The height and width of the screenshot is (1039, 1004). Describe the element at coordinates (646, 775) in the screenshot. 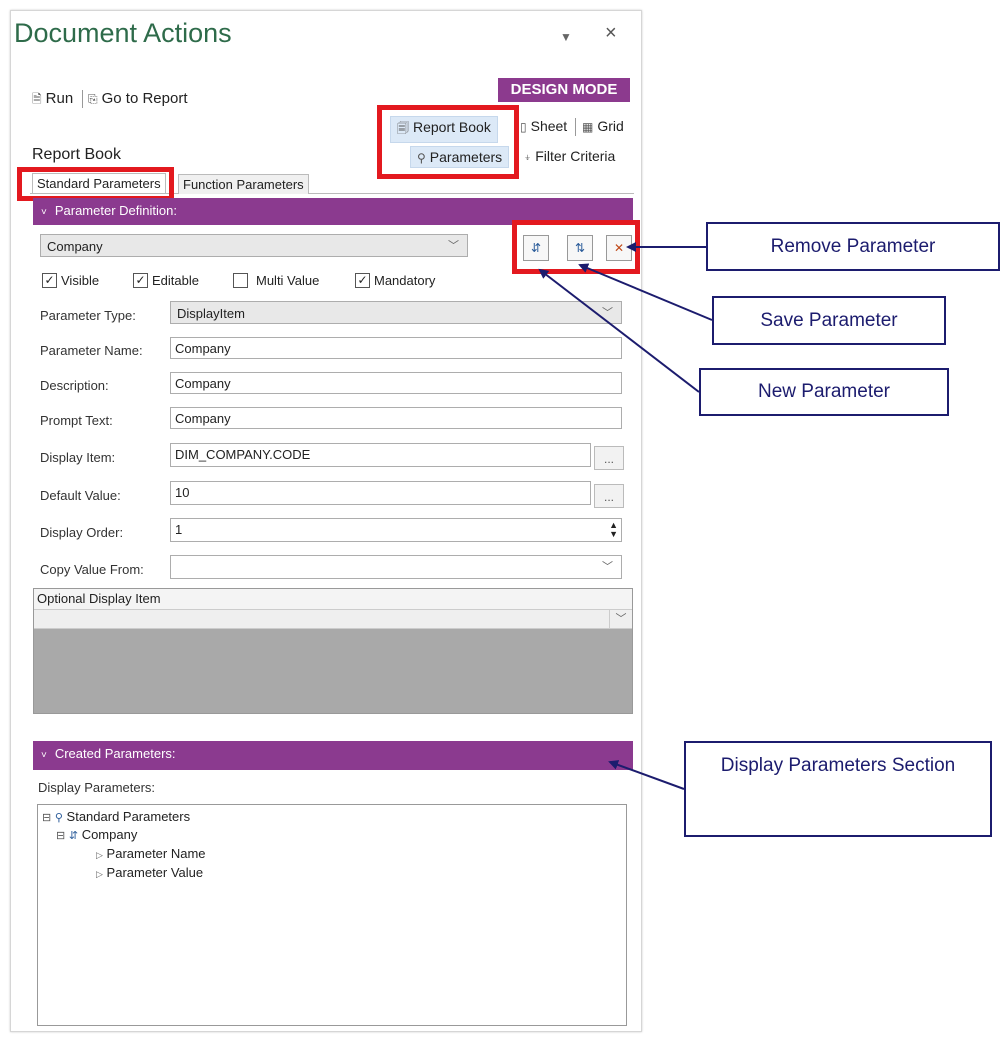

I see `arrow-display-parameters-section` at that location.